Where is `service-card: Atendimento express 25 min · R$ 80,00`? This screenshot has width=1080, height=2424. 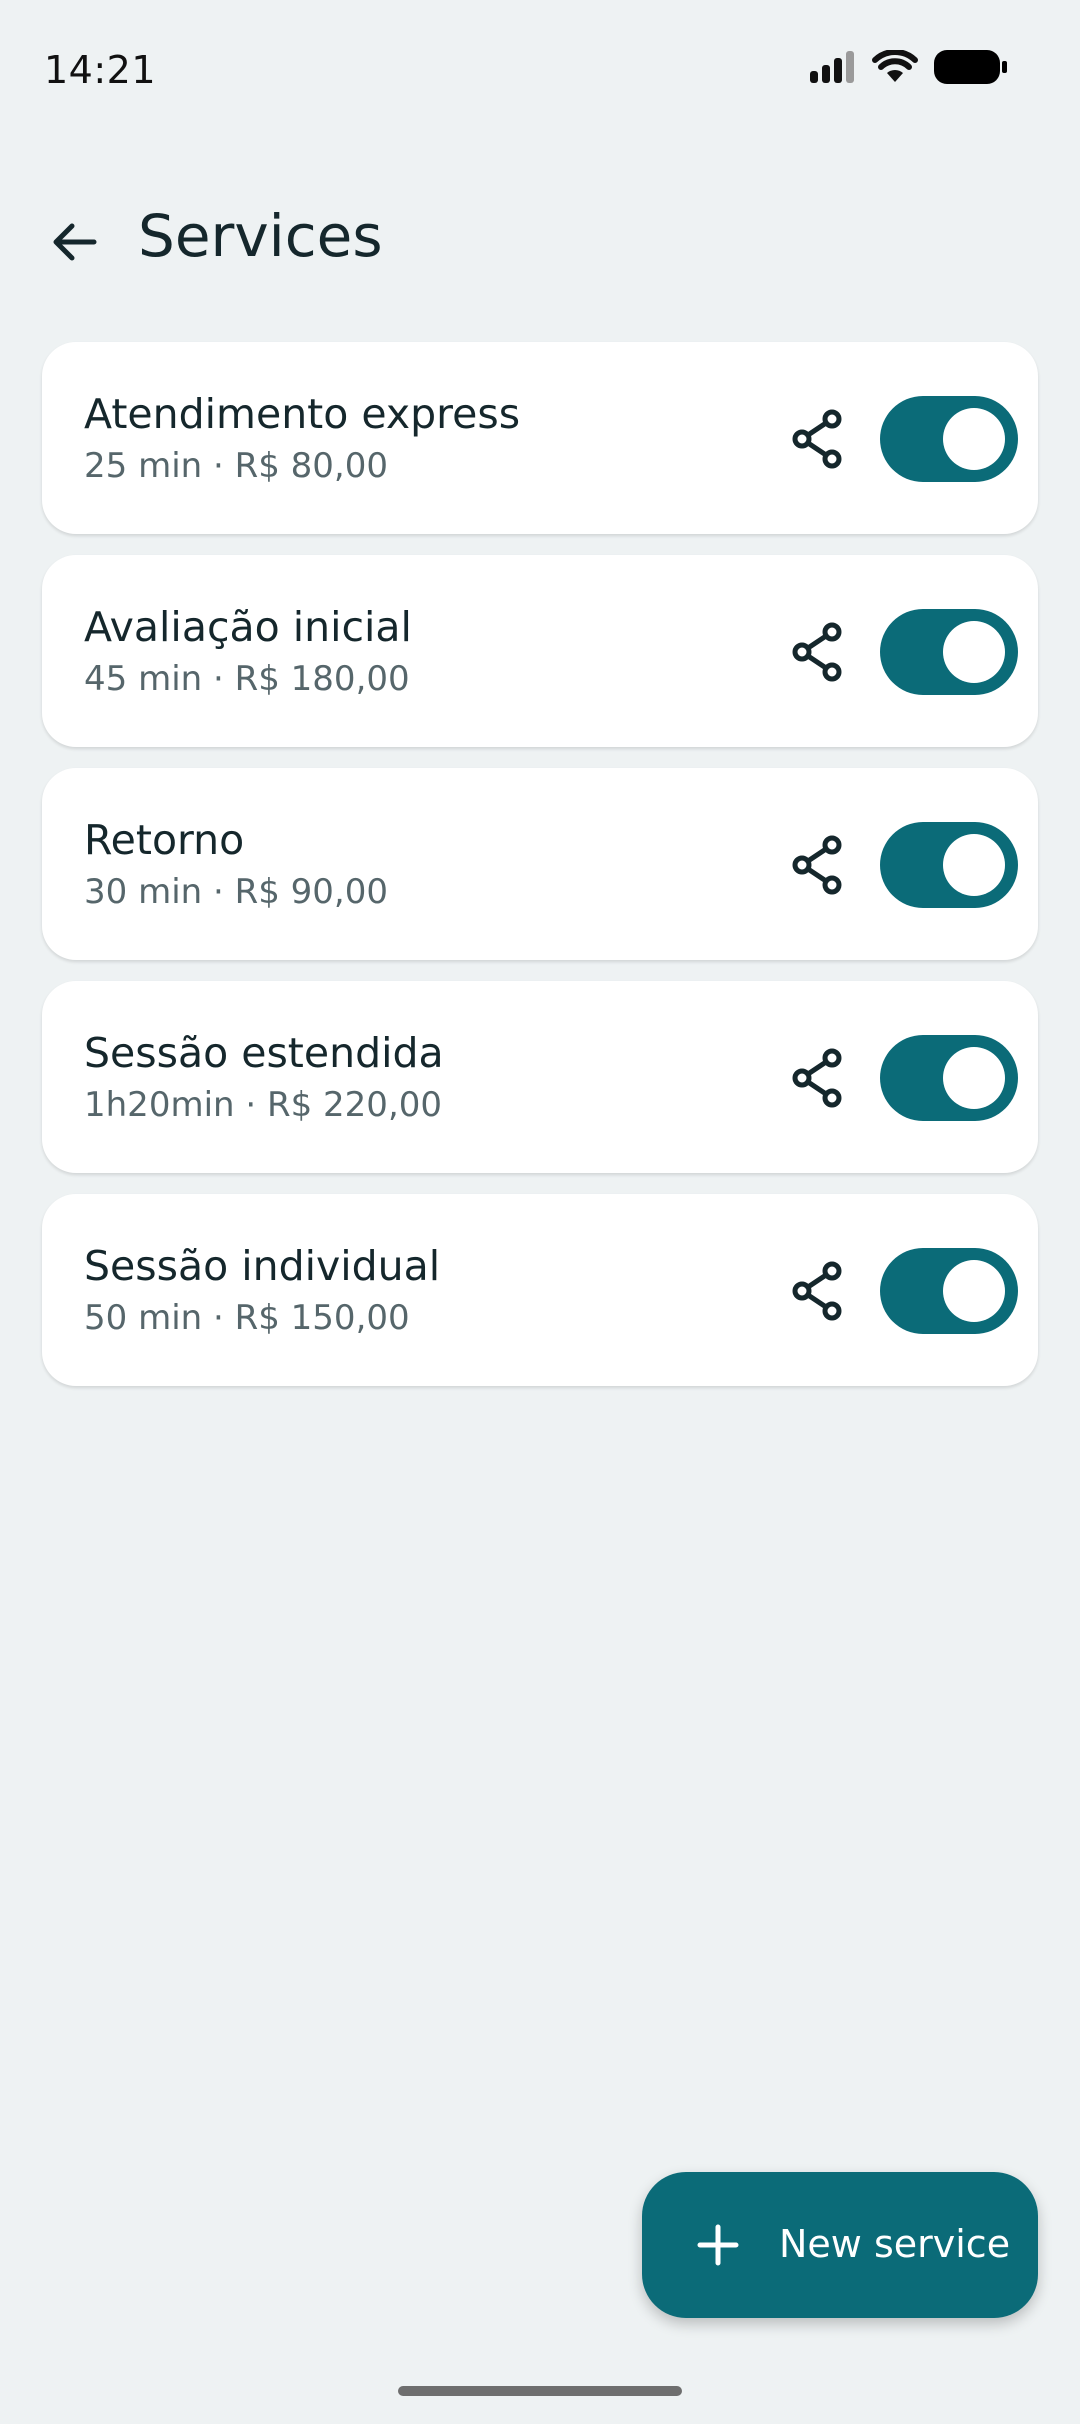 service-card: Atendimento express 25 min · R$ 80,00 is located at coordinates (540, 438).